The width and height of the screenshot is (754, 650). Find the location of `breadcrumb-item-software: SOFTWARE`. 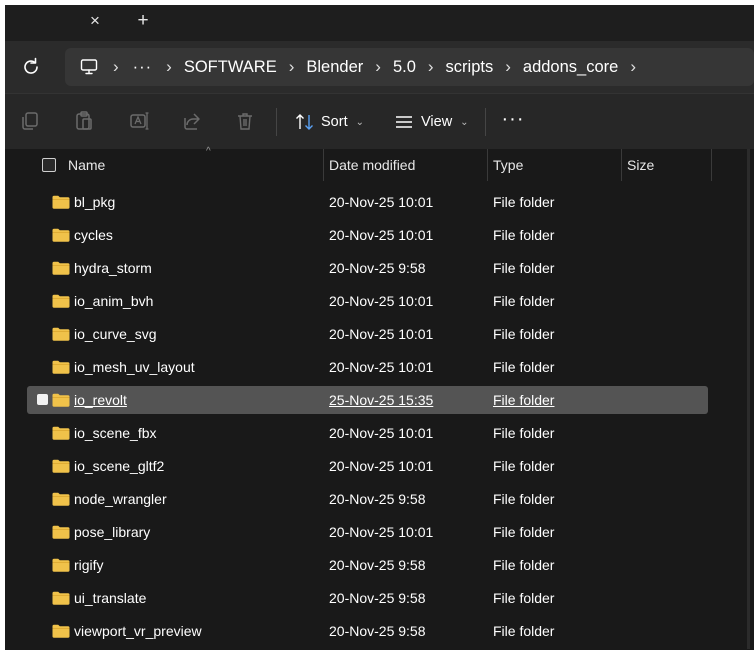

breadcrumb-item-software: SOFTWARE is located at coordinates (230, 67).